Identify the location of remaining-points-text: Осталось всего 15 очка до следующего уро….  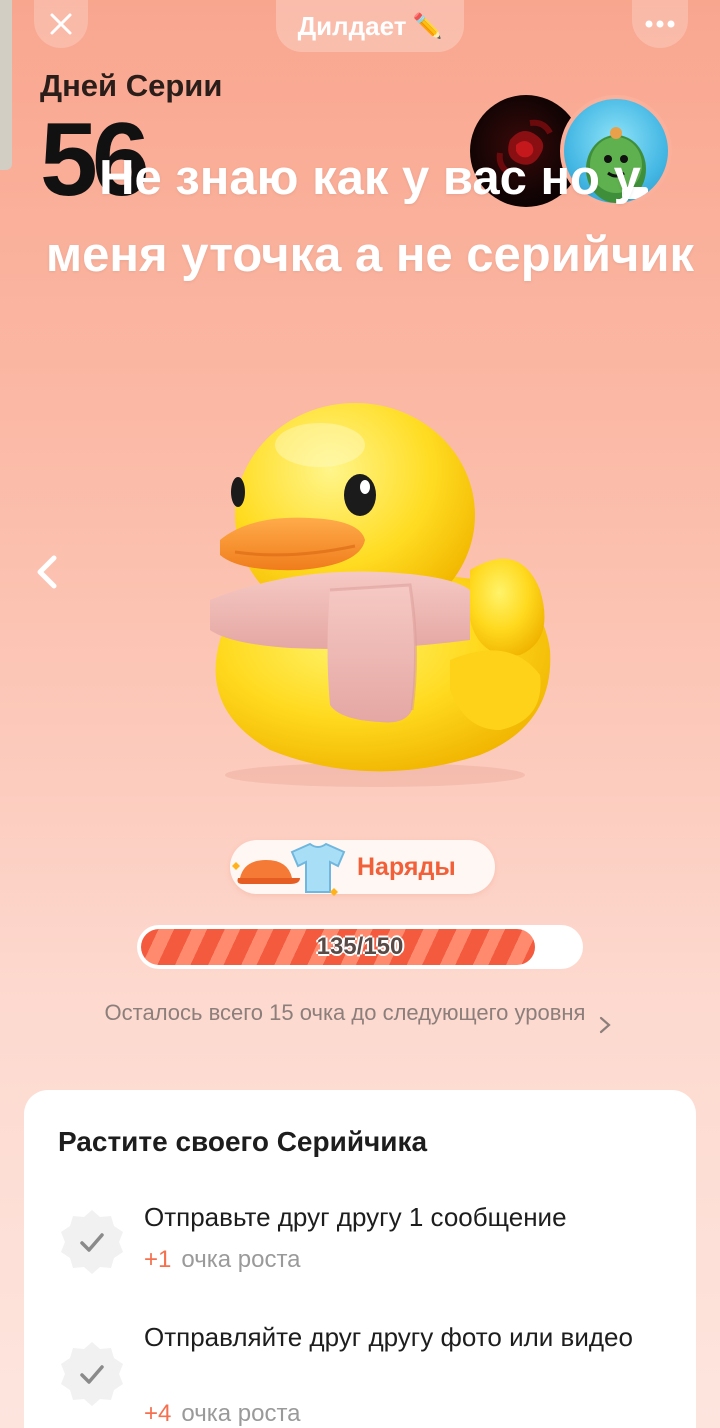
(345, 1013).